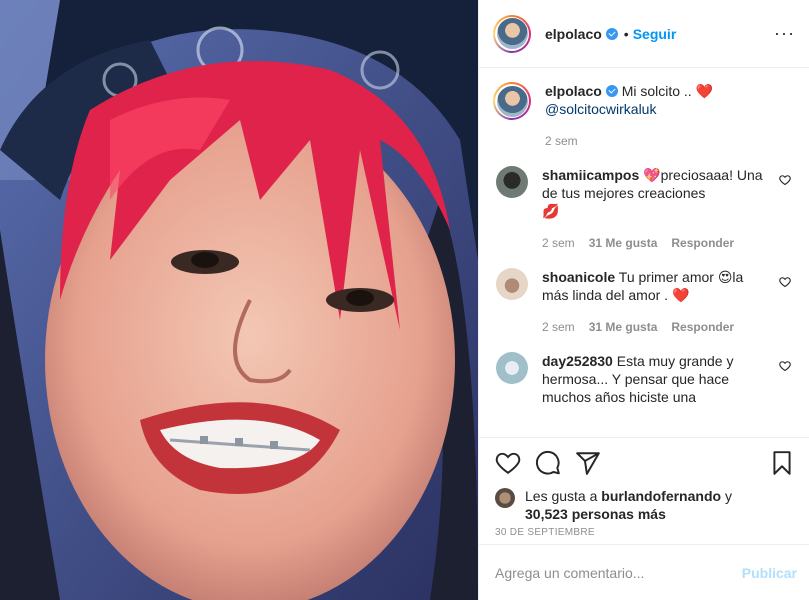 The image size is (809, 600). I want to click on comment-emoji-suffix: ❤️, so click(680, 295).